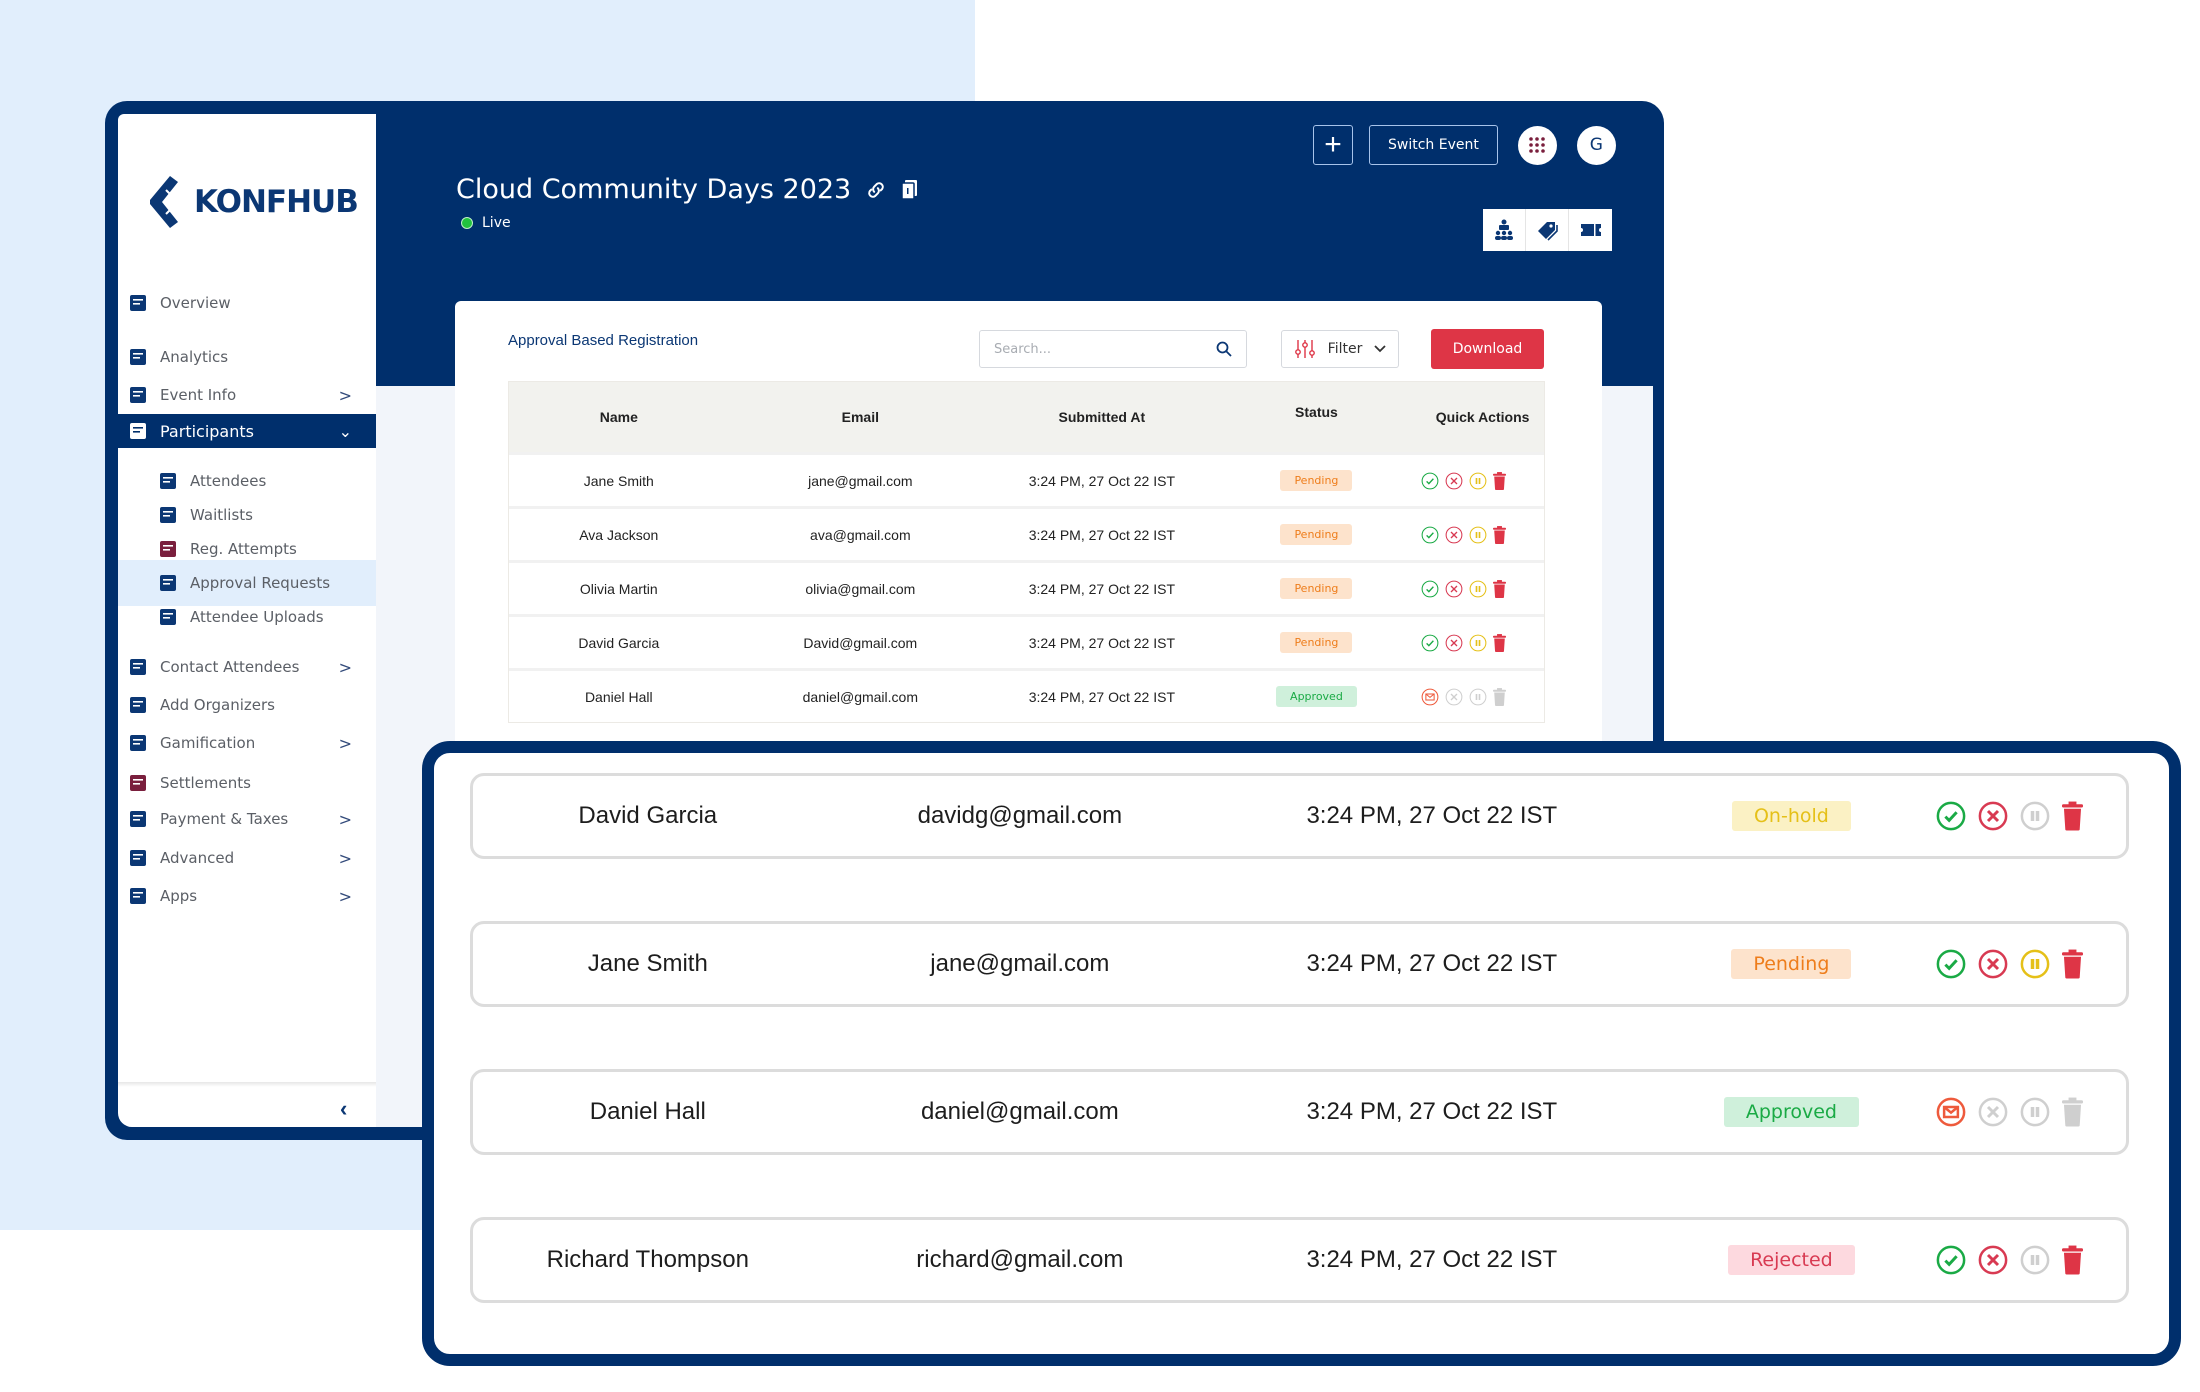  What do you see at coordinates (243, 549) in the screenshot?
I see `sidebar-item-label: Reg. Attempts` at bounding box center [243, 549].